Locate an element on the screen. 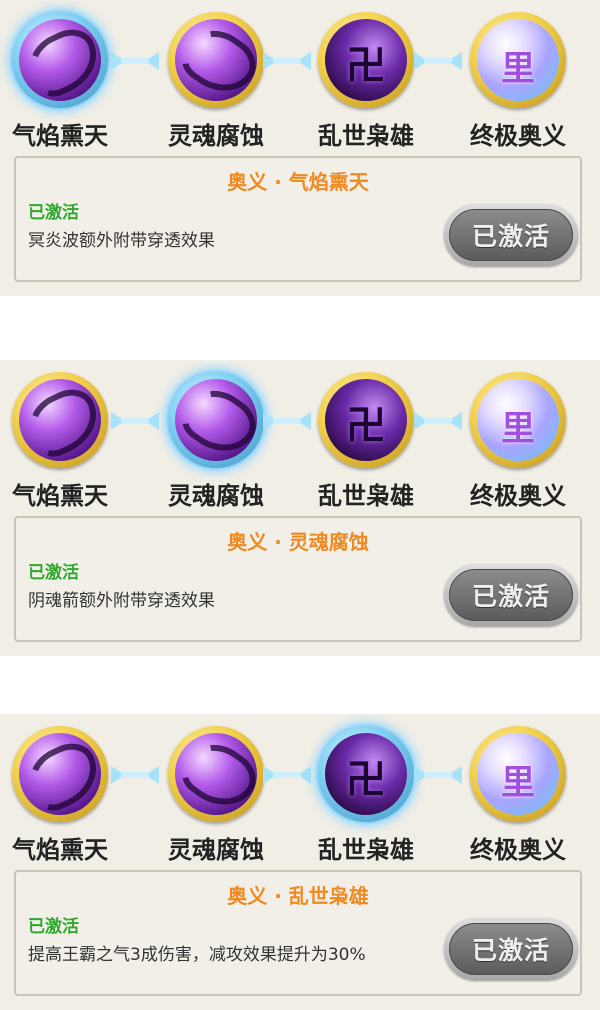 The image size is (600, 1010). skill-info-box: 奥义 · 气焰熏天 已激活 冥炎波额外附带穿透效果 已激活 is located at coordinates (298, 219).